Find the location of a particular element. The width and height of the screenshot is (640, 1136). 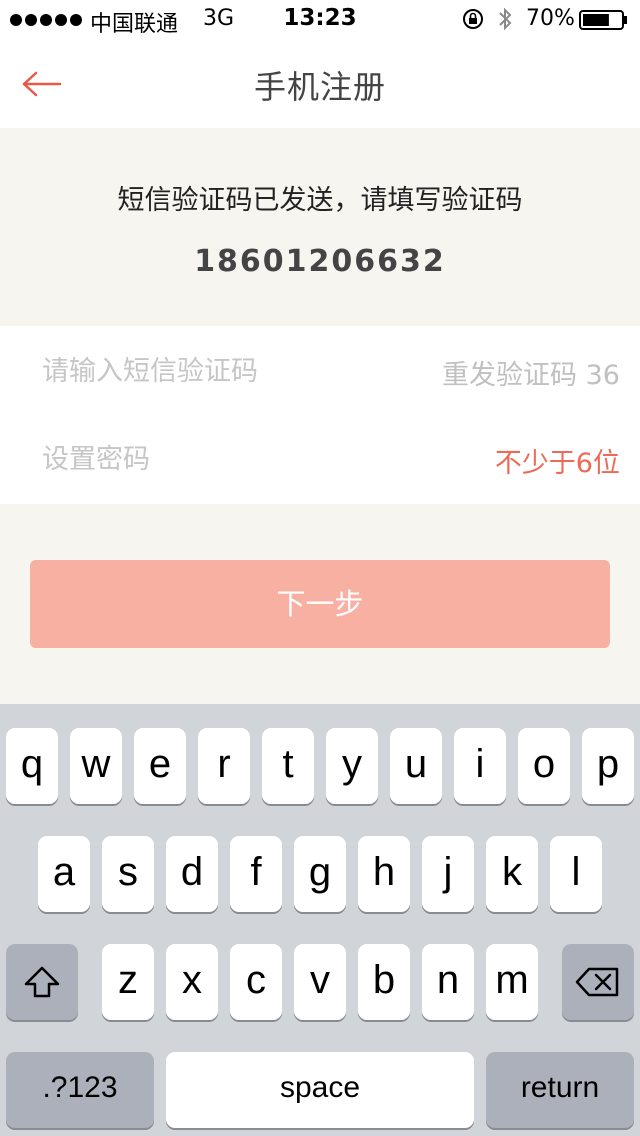

backspace-key is located at coordinates (598, 982).